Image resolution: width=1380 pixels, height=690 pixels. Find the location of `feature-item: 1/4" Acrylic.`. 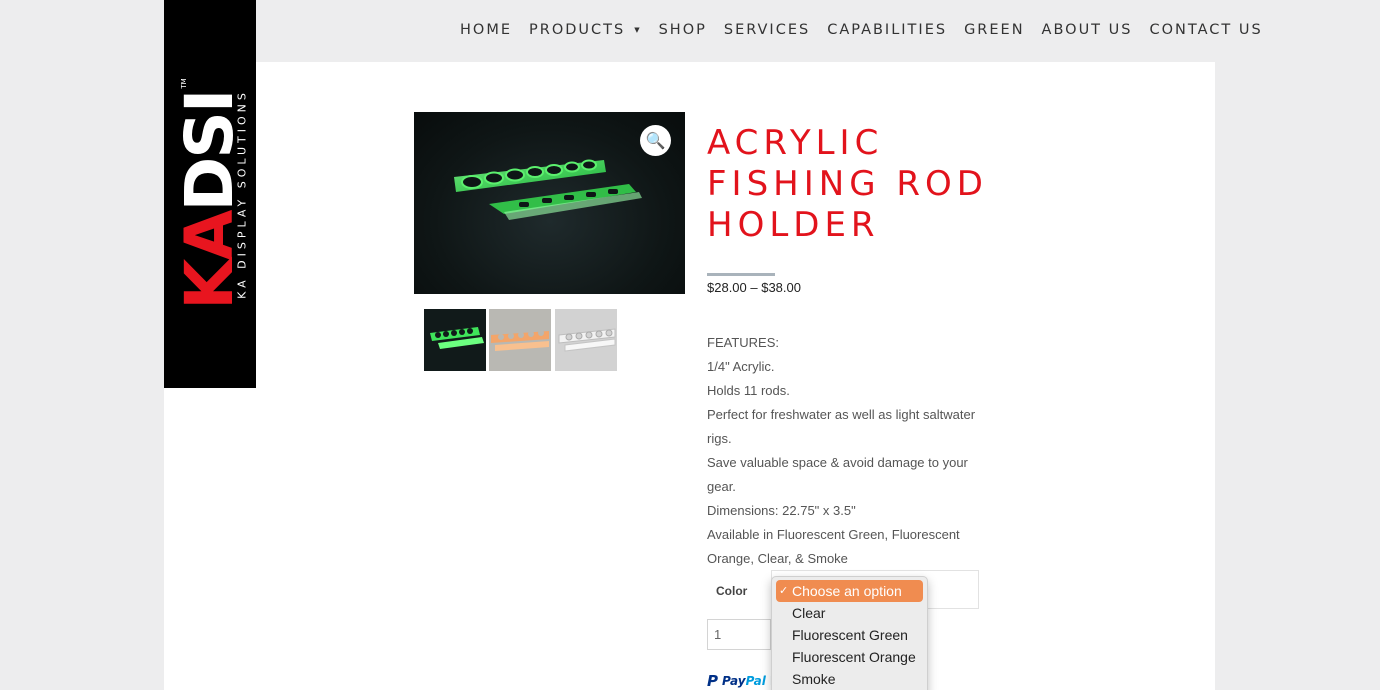

feature-item: 1/4" Acrylic. is located at coordinates (741, 366).